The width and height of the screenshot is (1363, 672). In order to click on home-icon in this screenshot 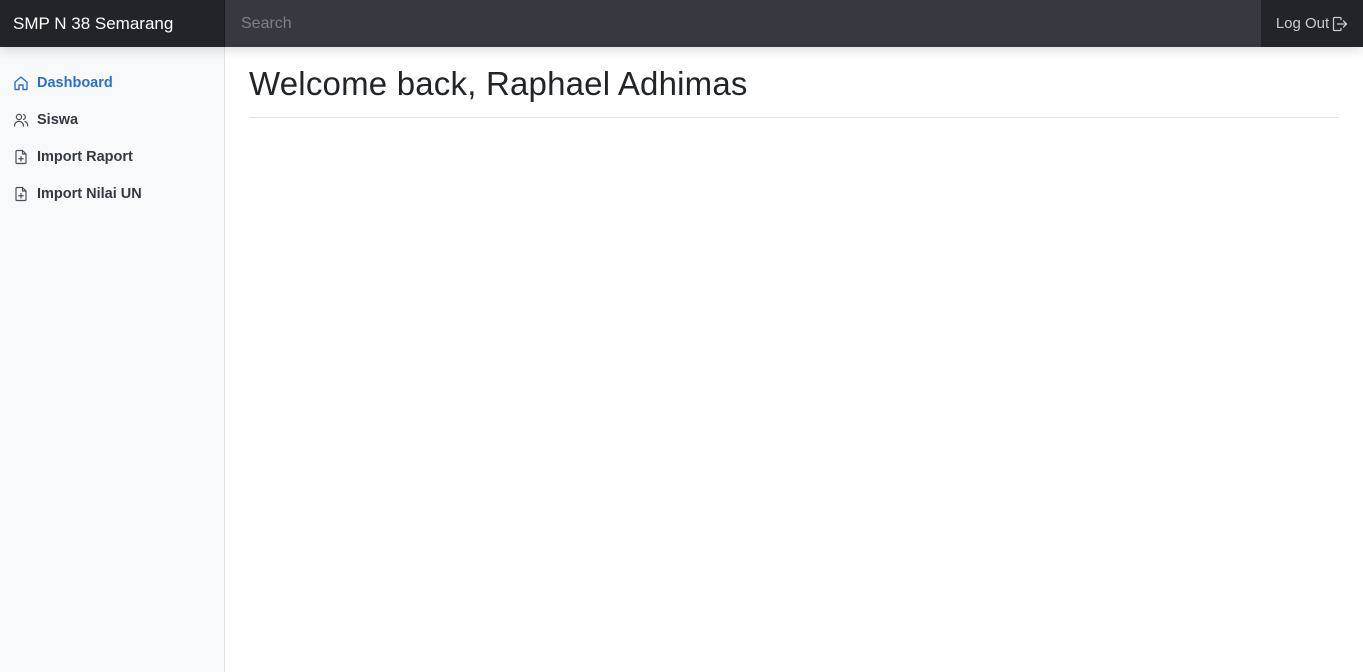, I will do `click(21, 83)`.